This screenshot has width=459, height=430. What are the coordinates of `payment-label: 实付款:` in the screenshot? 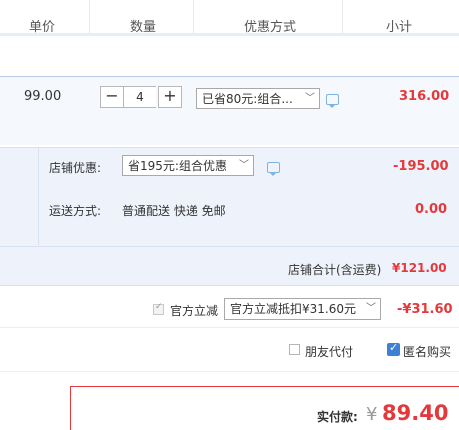 It's located at (337, 417).